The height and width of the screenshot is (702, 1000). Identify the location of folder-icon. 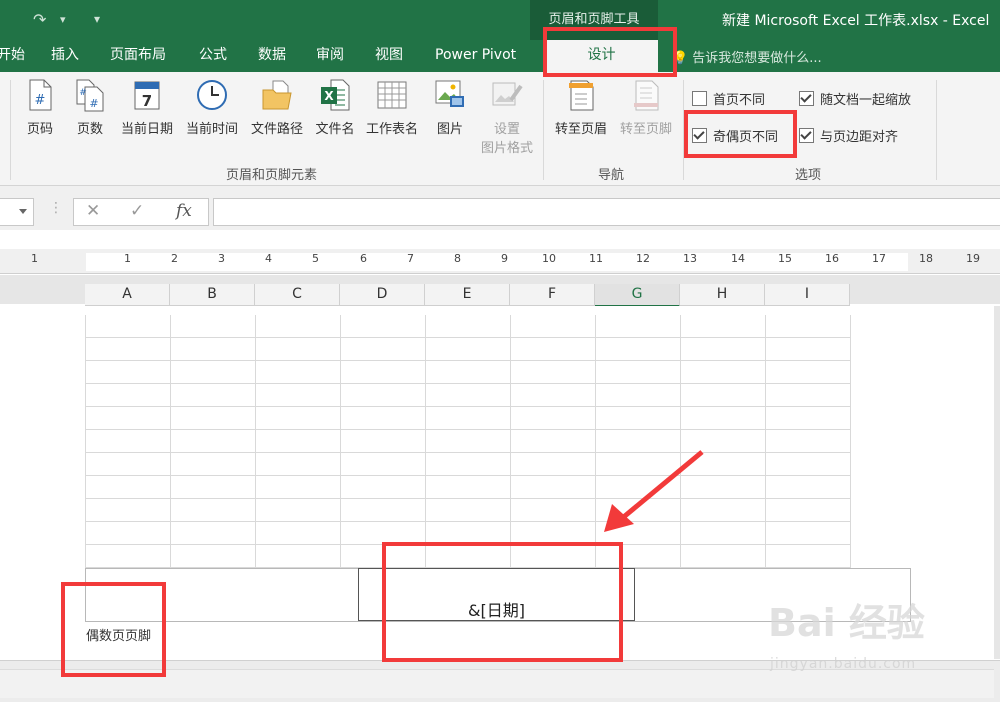
(277, 95).